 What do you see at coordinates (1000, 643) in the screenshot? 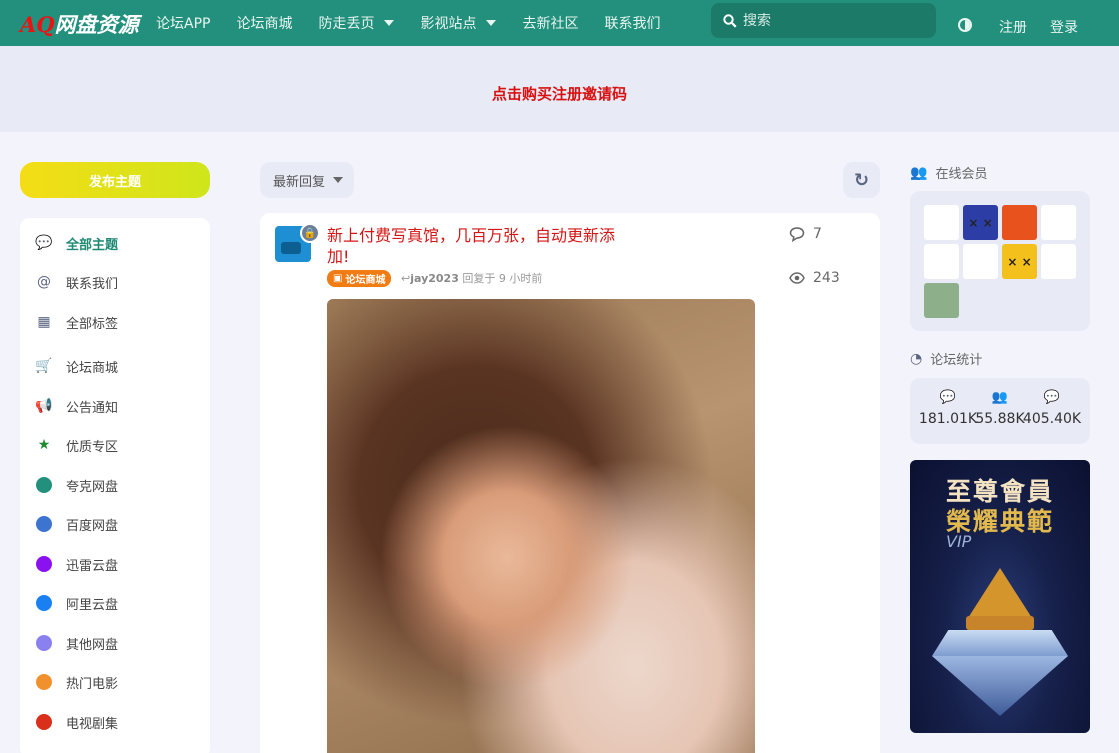
I see `diamond-icon` at bounding box center [1000, 643].